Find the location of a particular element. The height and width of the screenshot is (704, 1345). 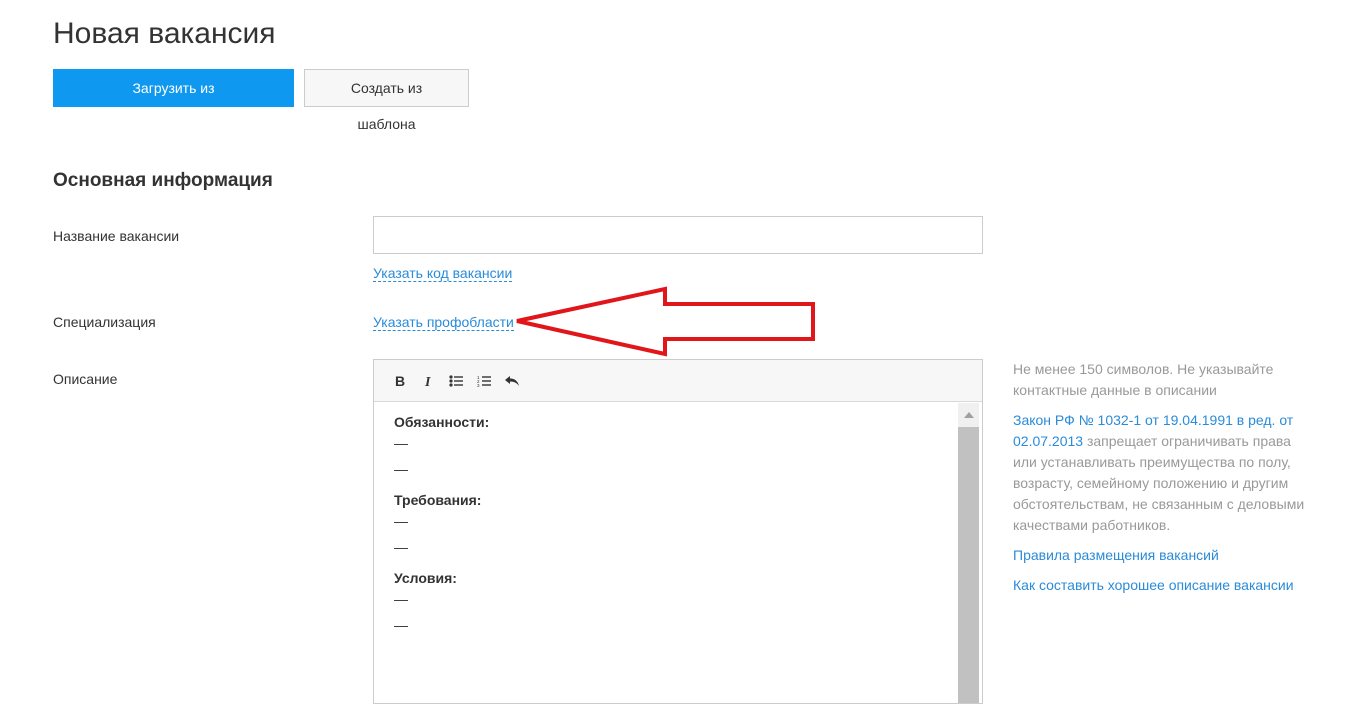

bold-icon: B is located at coordinates (400, 381).